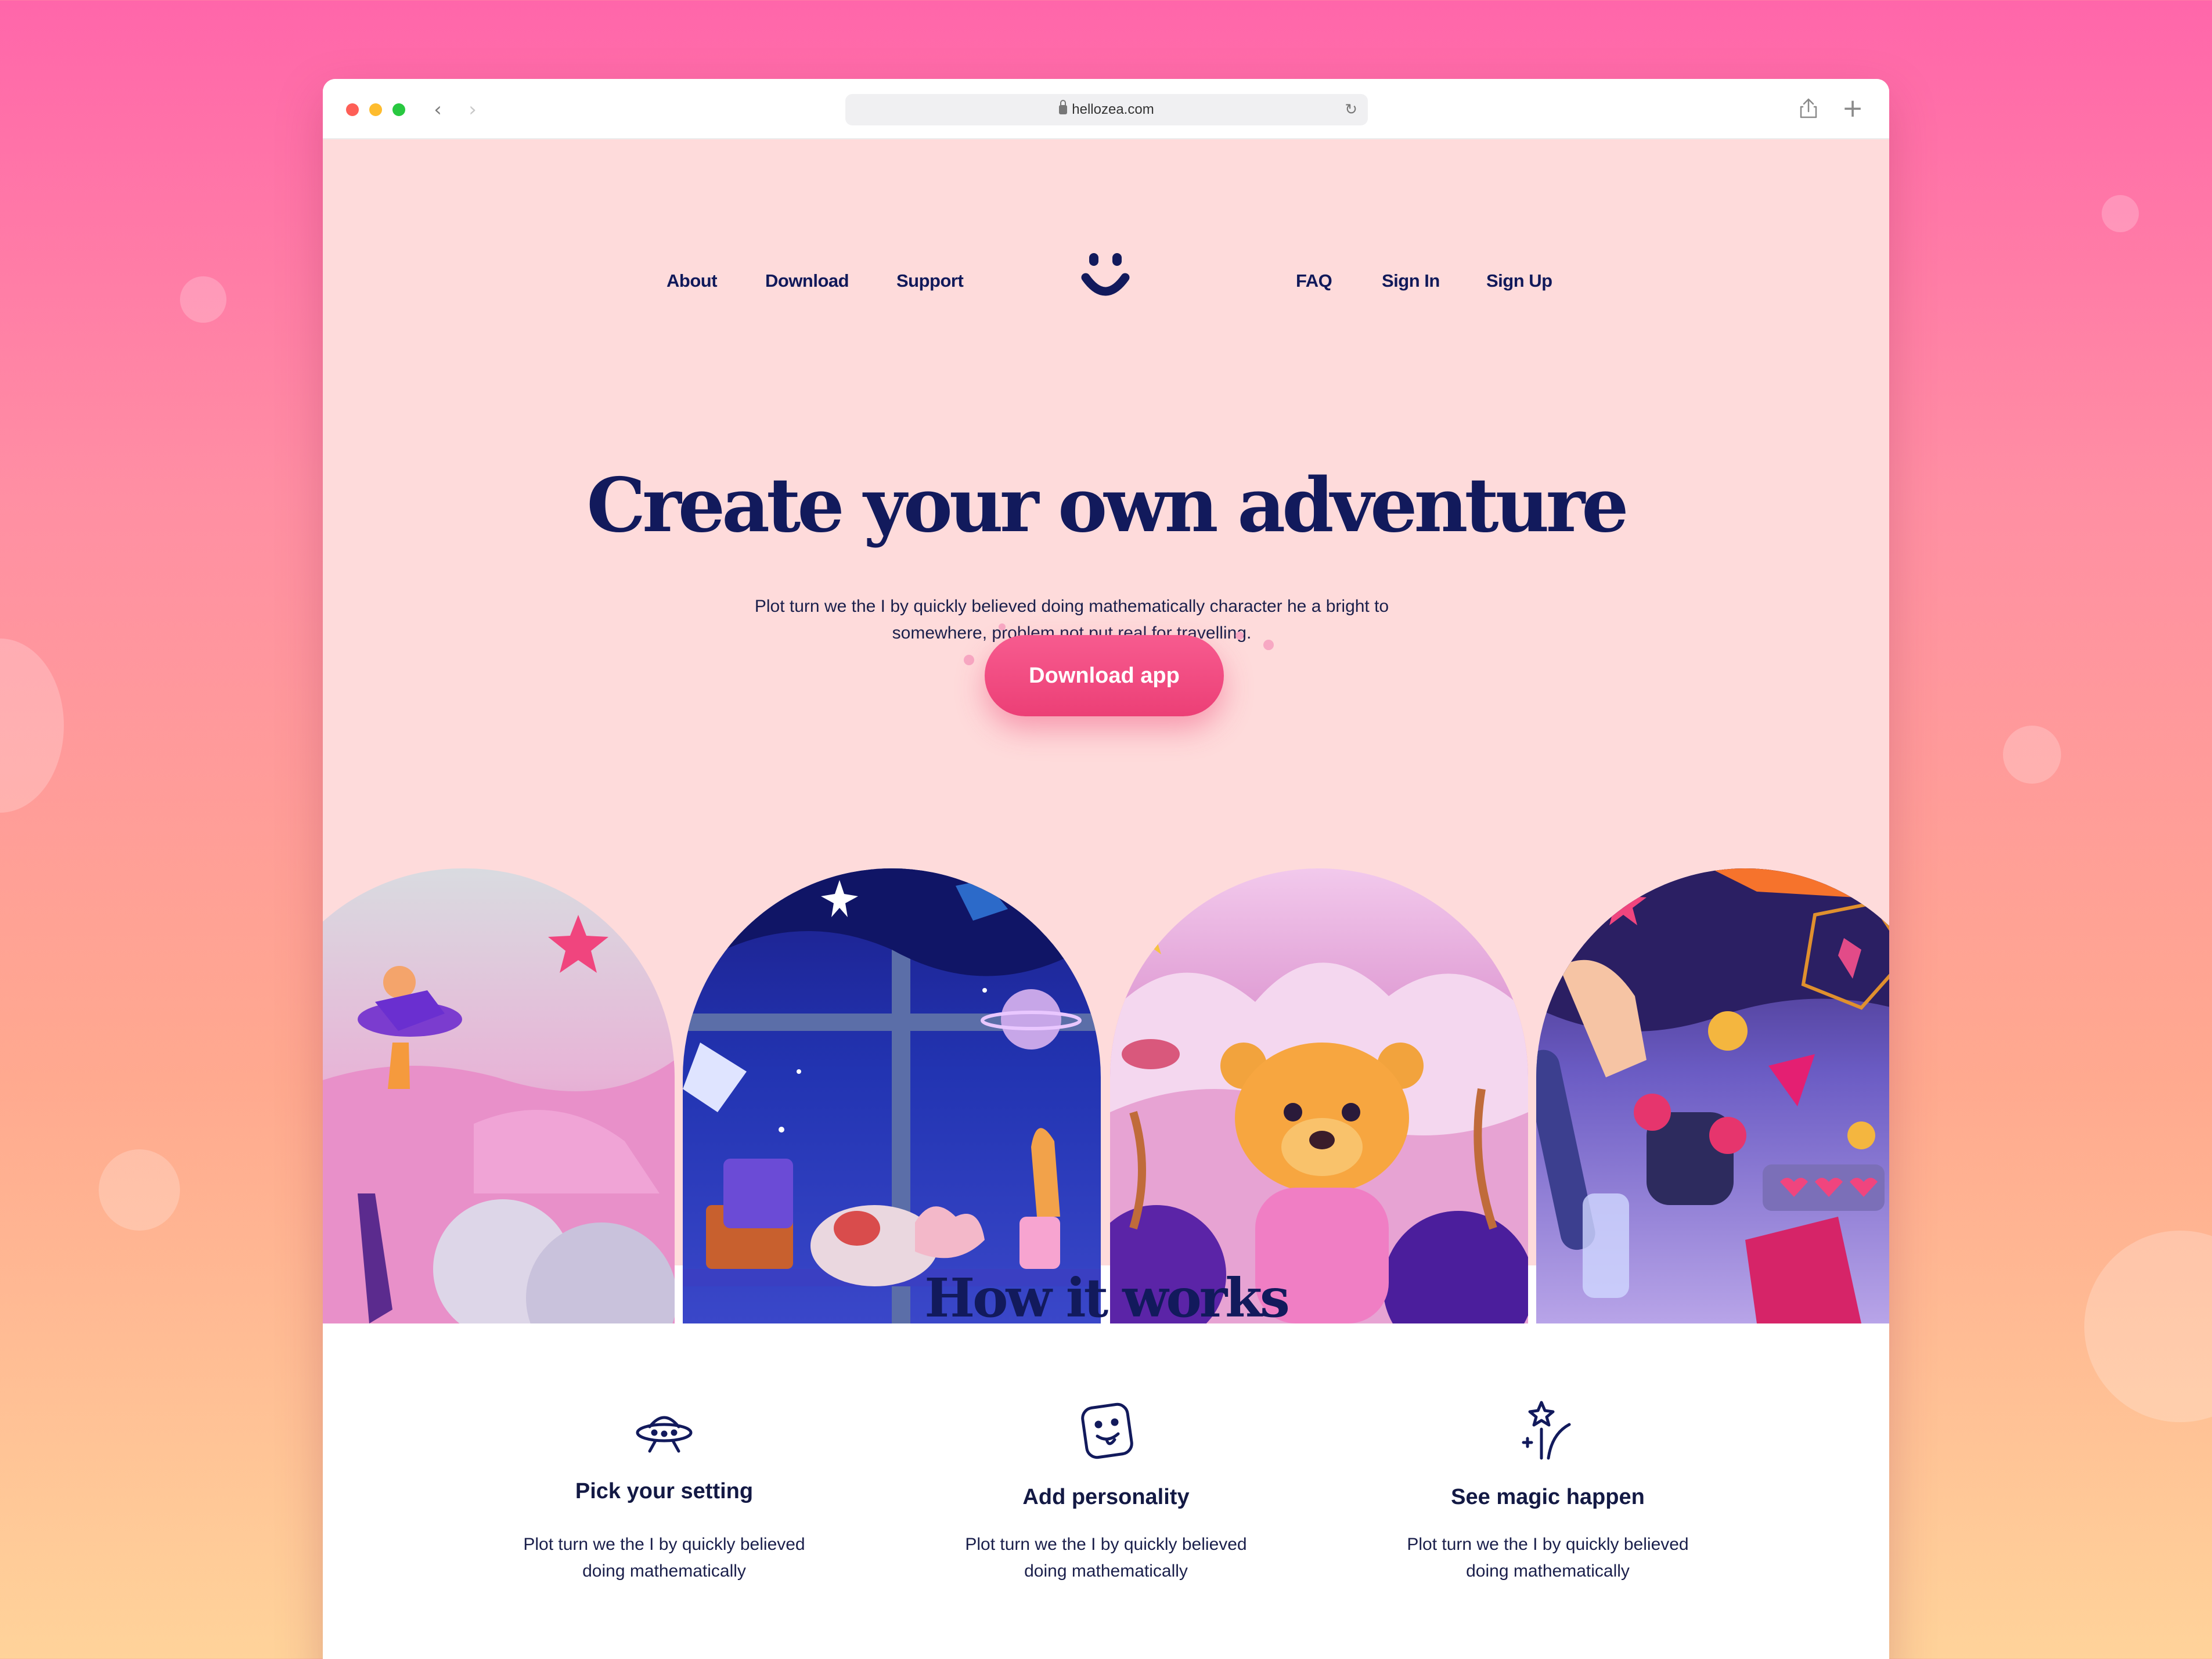 This screenshot has height=1659, width=2212. I want to click on ufo-icon, so click(664, 1430).